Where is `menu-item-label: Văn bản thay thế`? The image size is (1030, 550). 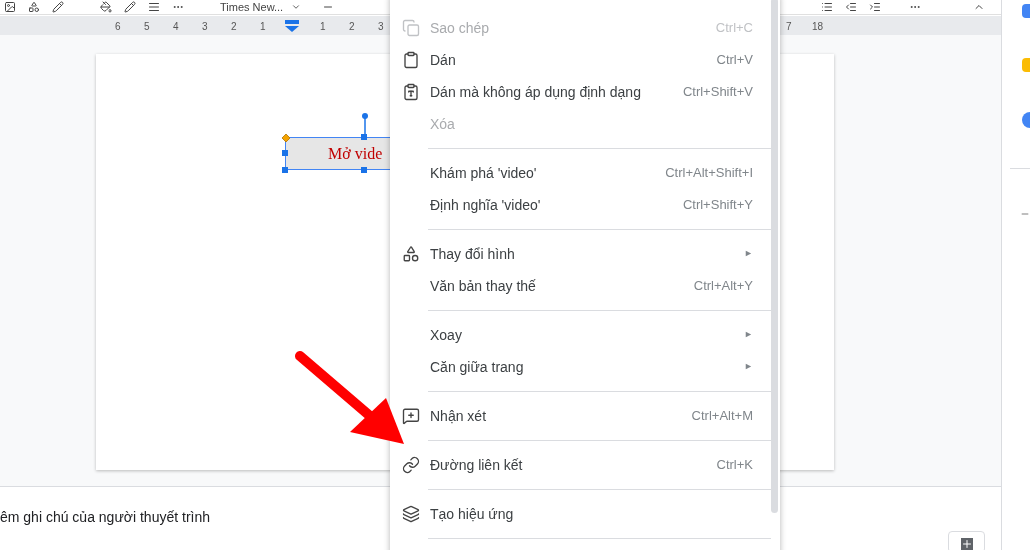
menu-item-label: Văn bản thay thế is located at coordinates (483, 286).